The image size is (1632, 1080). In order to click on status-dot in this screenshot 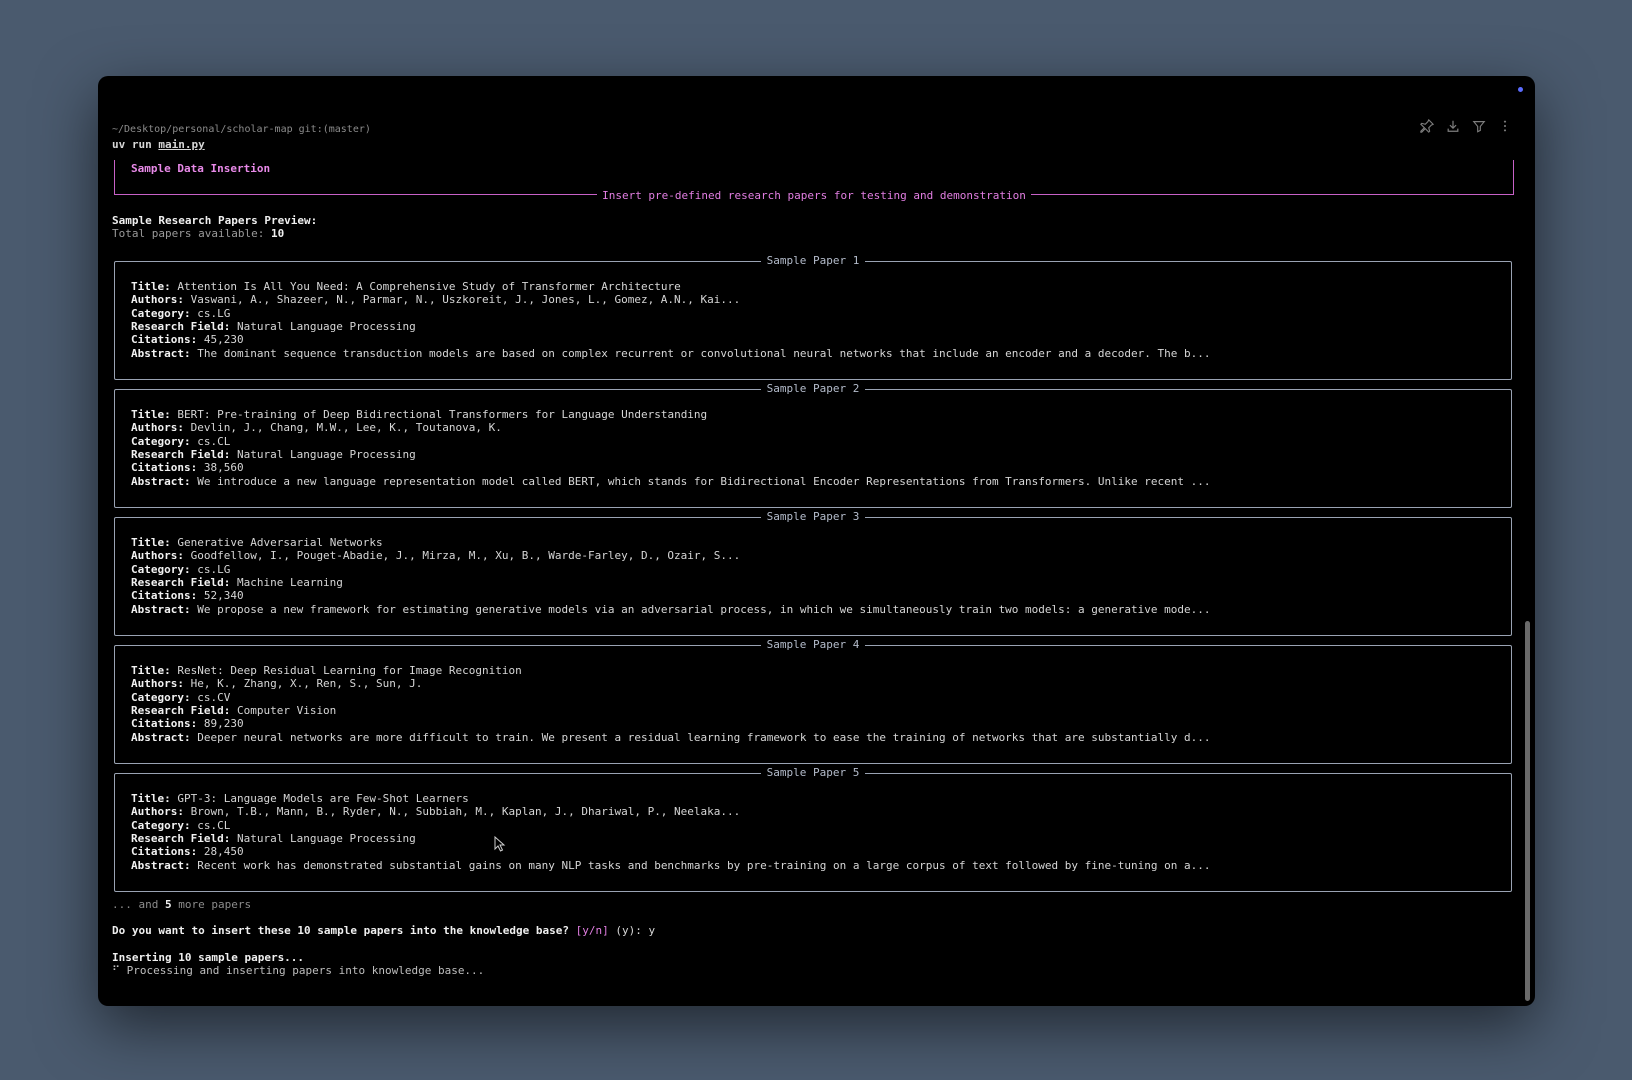, I will do `click(1520, 89)`.